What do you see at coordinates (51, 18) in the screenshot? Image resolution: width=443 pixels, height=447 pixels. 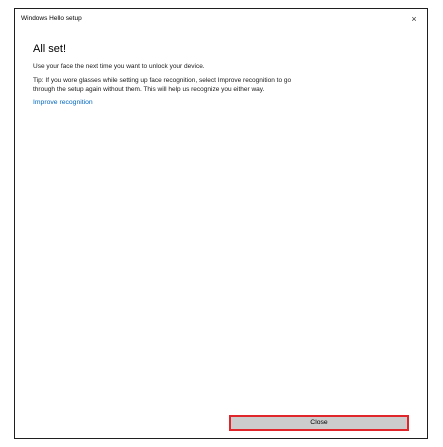 I see `window-title: Windows Hello setup` at bounding box center [51, 18].